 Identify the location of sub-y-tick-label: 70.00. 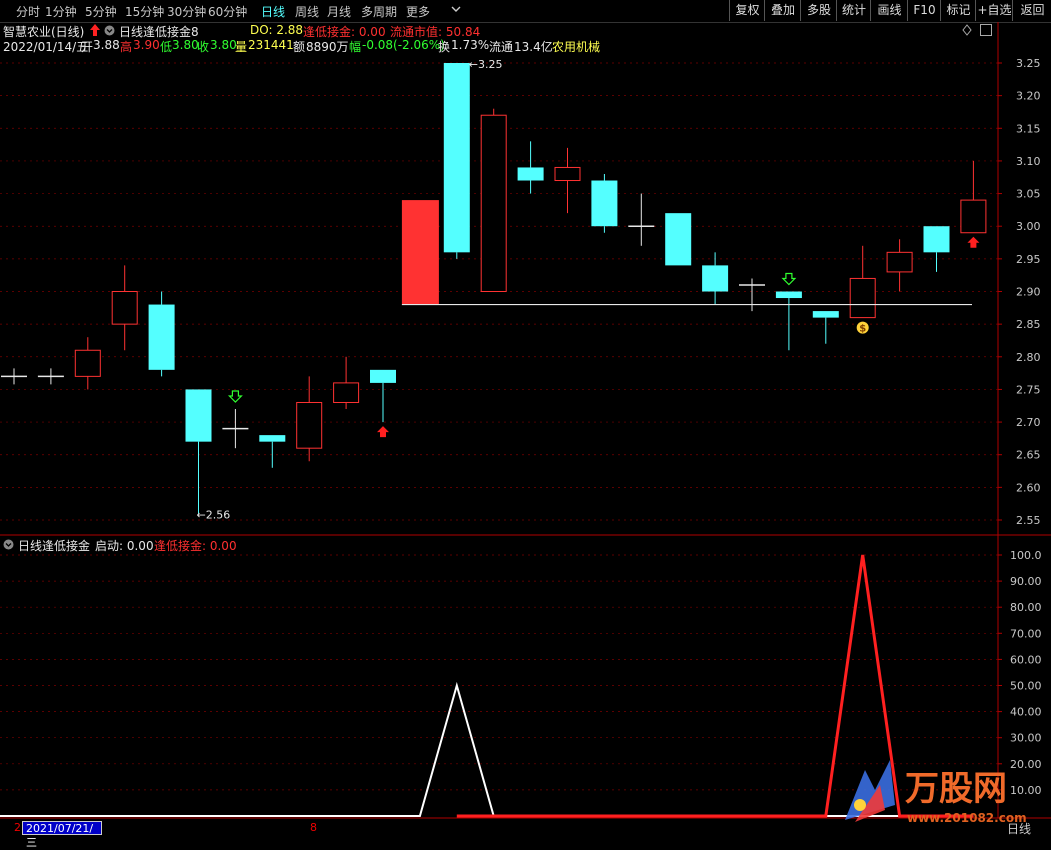
(1026, 633).